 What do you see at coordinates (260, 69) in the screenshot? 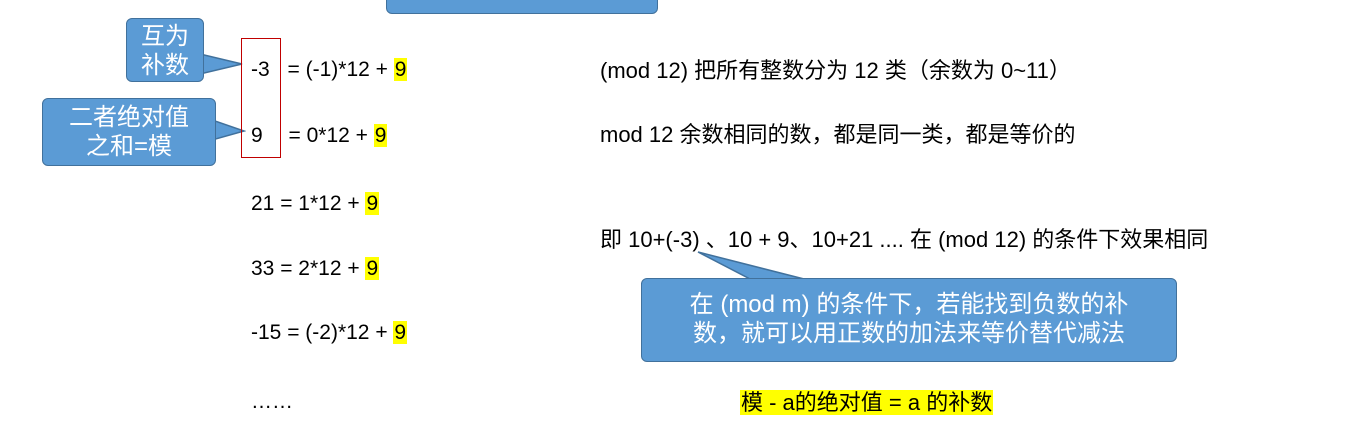
I see `equation-lhs: -3` at bounding box center [260, 69].